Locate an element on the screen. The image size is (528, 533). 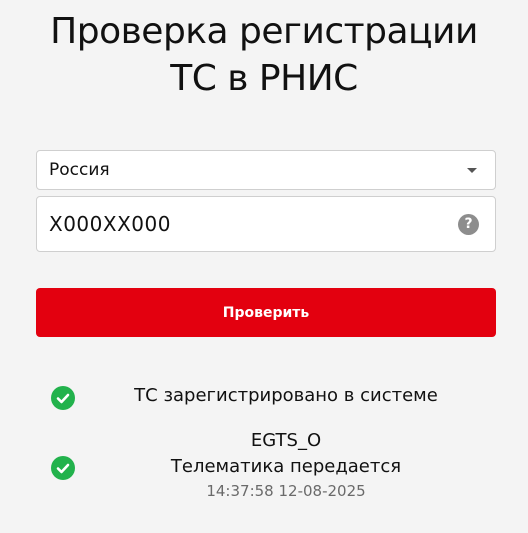
telematics-status: Телематика передается is located at coordinates (286, 466).